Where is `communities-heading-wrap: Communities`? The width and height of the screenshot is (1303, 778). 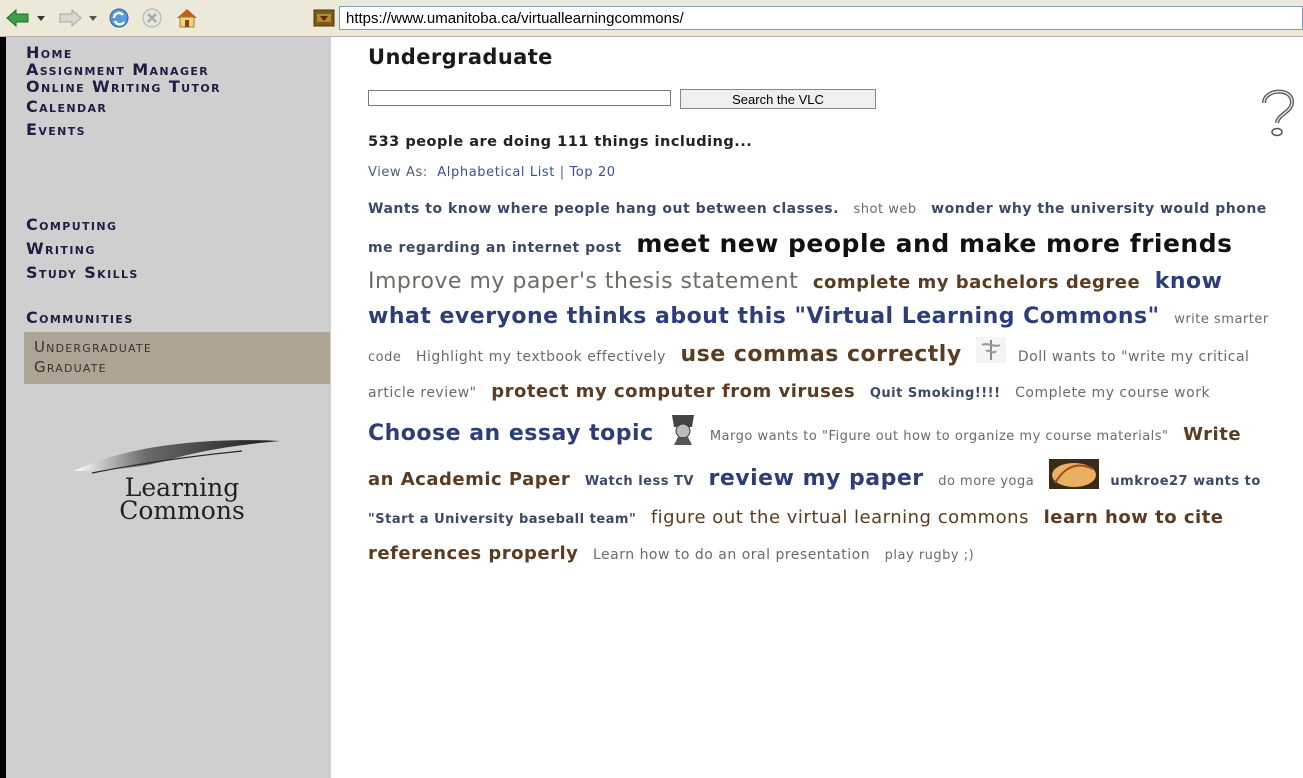 communities-heading-wrap: Communities is located at coordinates (80, 318).